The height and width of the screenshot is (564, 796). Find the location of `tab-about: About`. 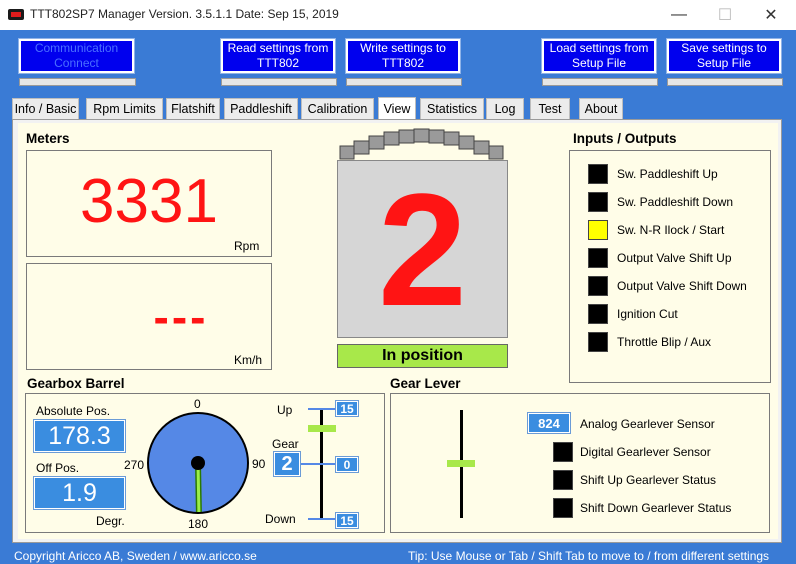

tab-about: About is located at coordinates (601, 108).